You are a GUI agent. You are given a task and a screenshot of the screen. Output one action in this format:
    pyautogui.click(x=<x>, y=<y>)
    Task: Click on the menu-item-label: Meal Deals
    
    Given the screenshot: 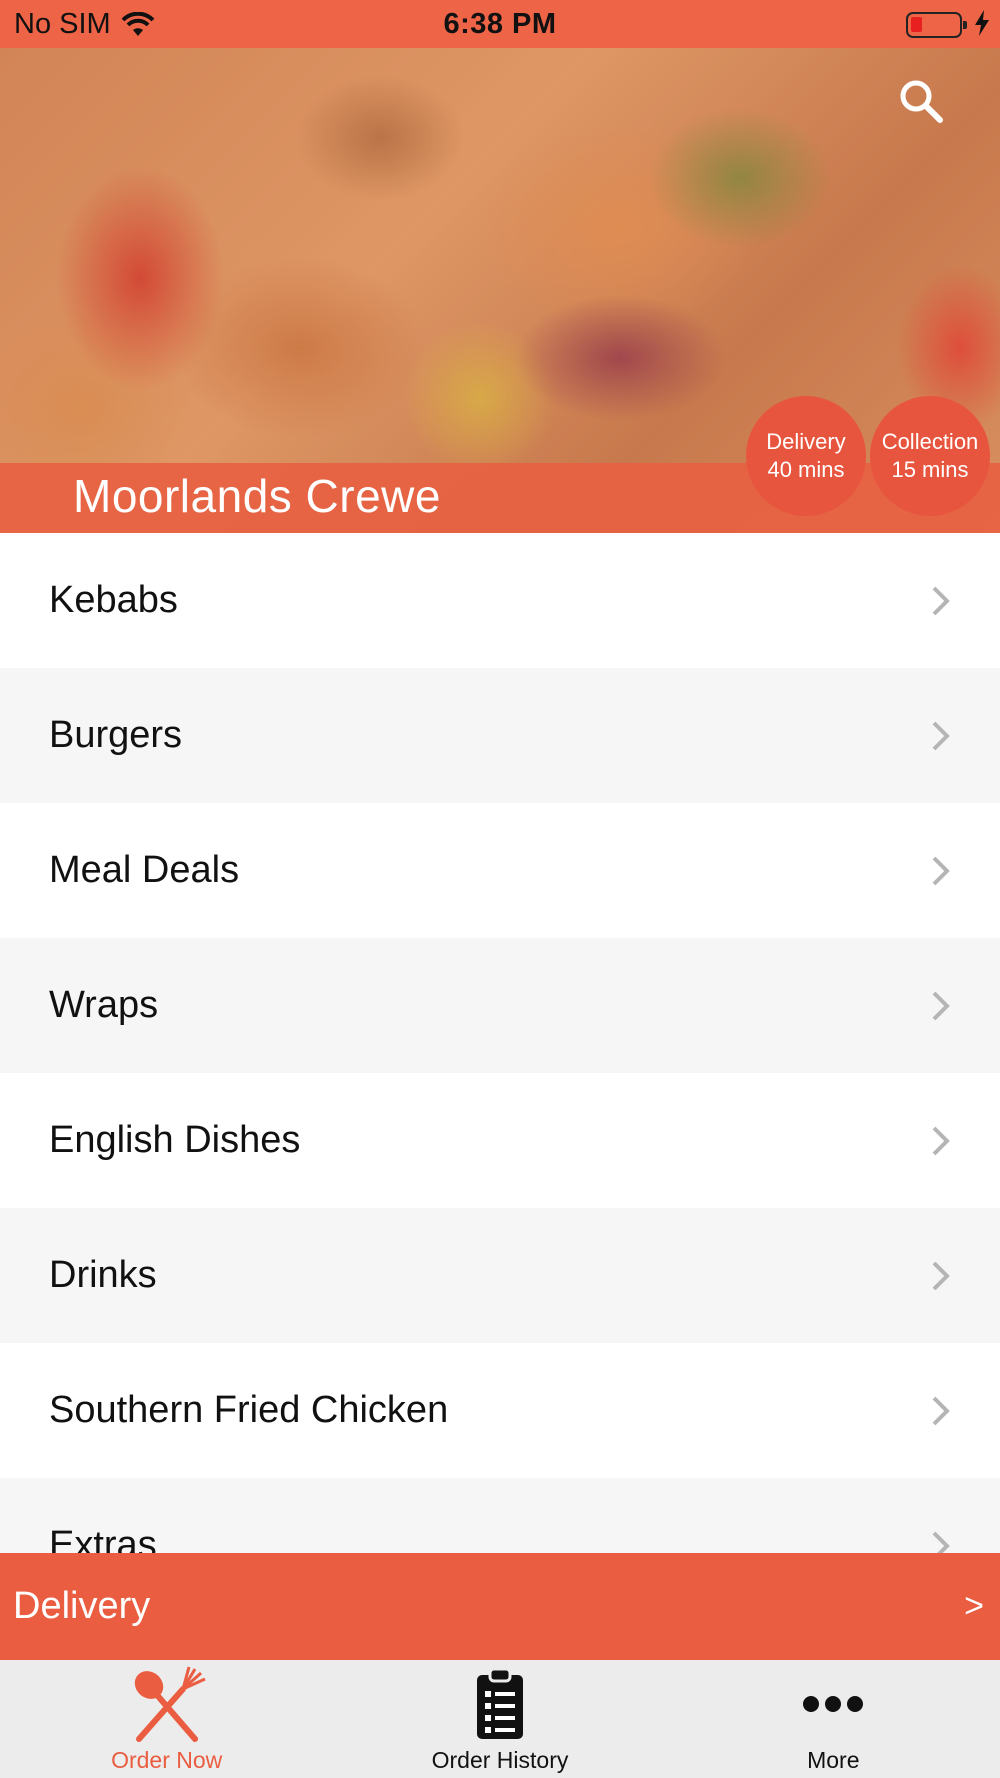 What is the action you would take?
    pyautogui.click(x=144, y=870)
    